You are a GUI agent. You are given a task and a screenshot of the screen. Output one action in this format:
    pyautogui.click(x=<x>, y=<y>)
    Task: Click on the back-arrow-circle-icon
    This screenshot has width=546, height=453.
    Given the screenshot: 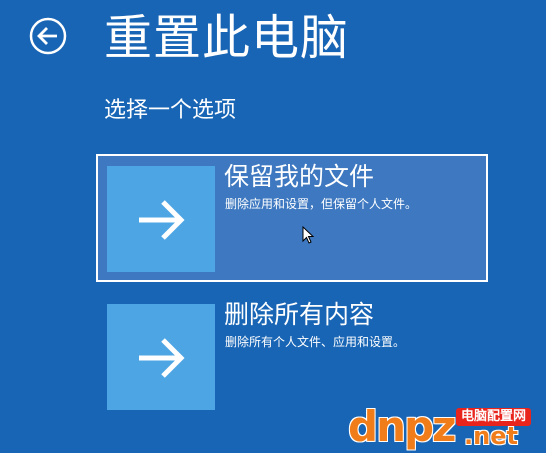 What is the action you would take?
    pyautogui.click(x=48, y=36)
    